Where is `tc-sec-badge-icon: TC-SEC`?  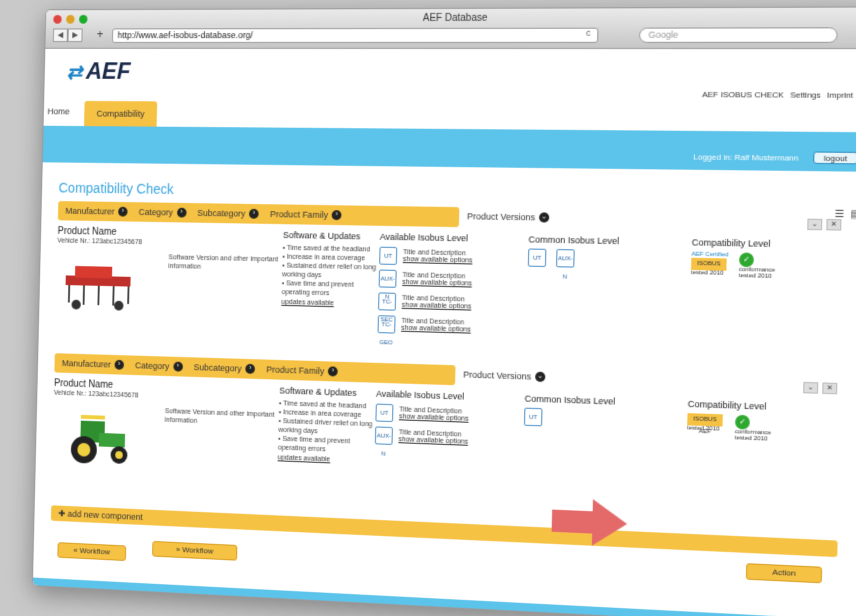
tc-sec-badge-icon: TC-SEC is located at coordinates (387, 301).